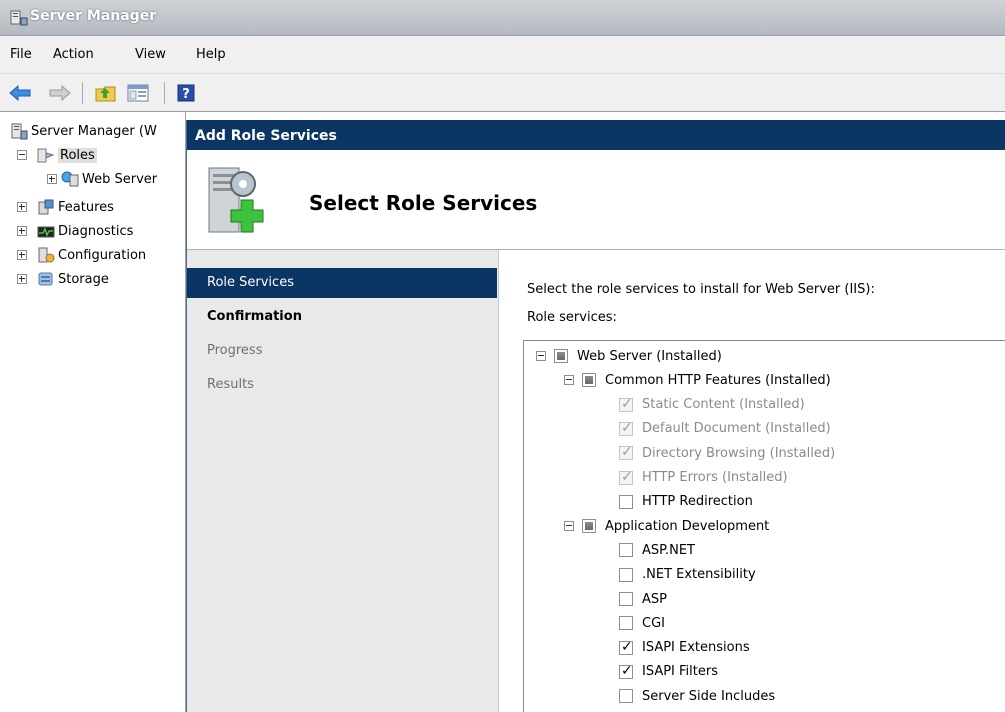 This screenshot has height=712, width=1005. Describe the element at coordinates (73, 54) in the screenshot. I see `menu-action: Action` at that location.